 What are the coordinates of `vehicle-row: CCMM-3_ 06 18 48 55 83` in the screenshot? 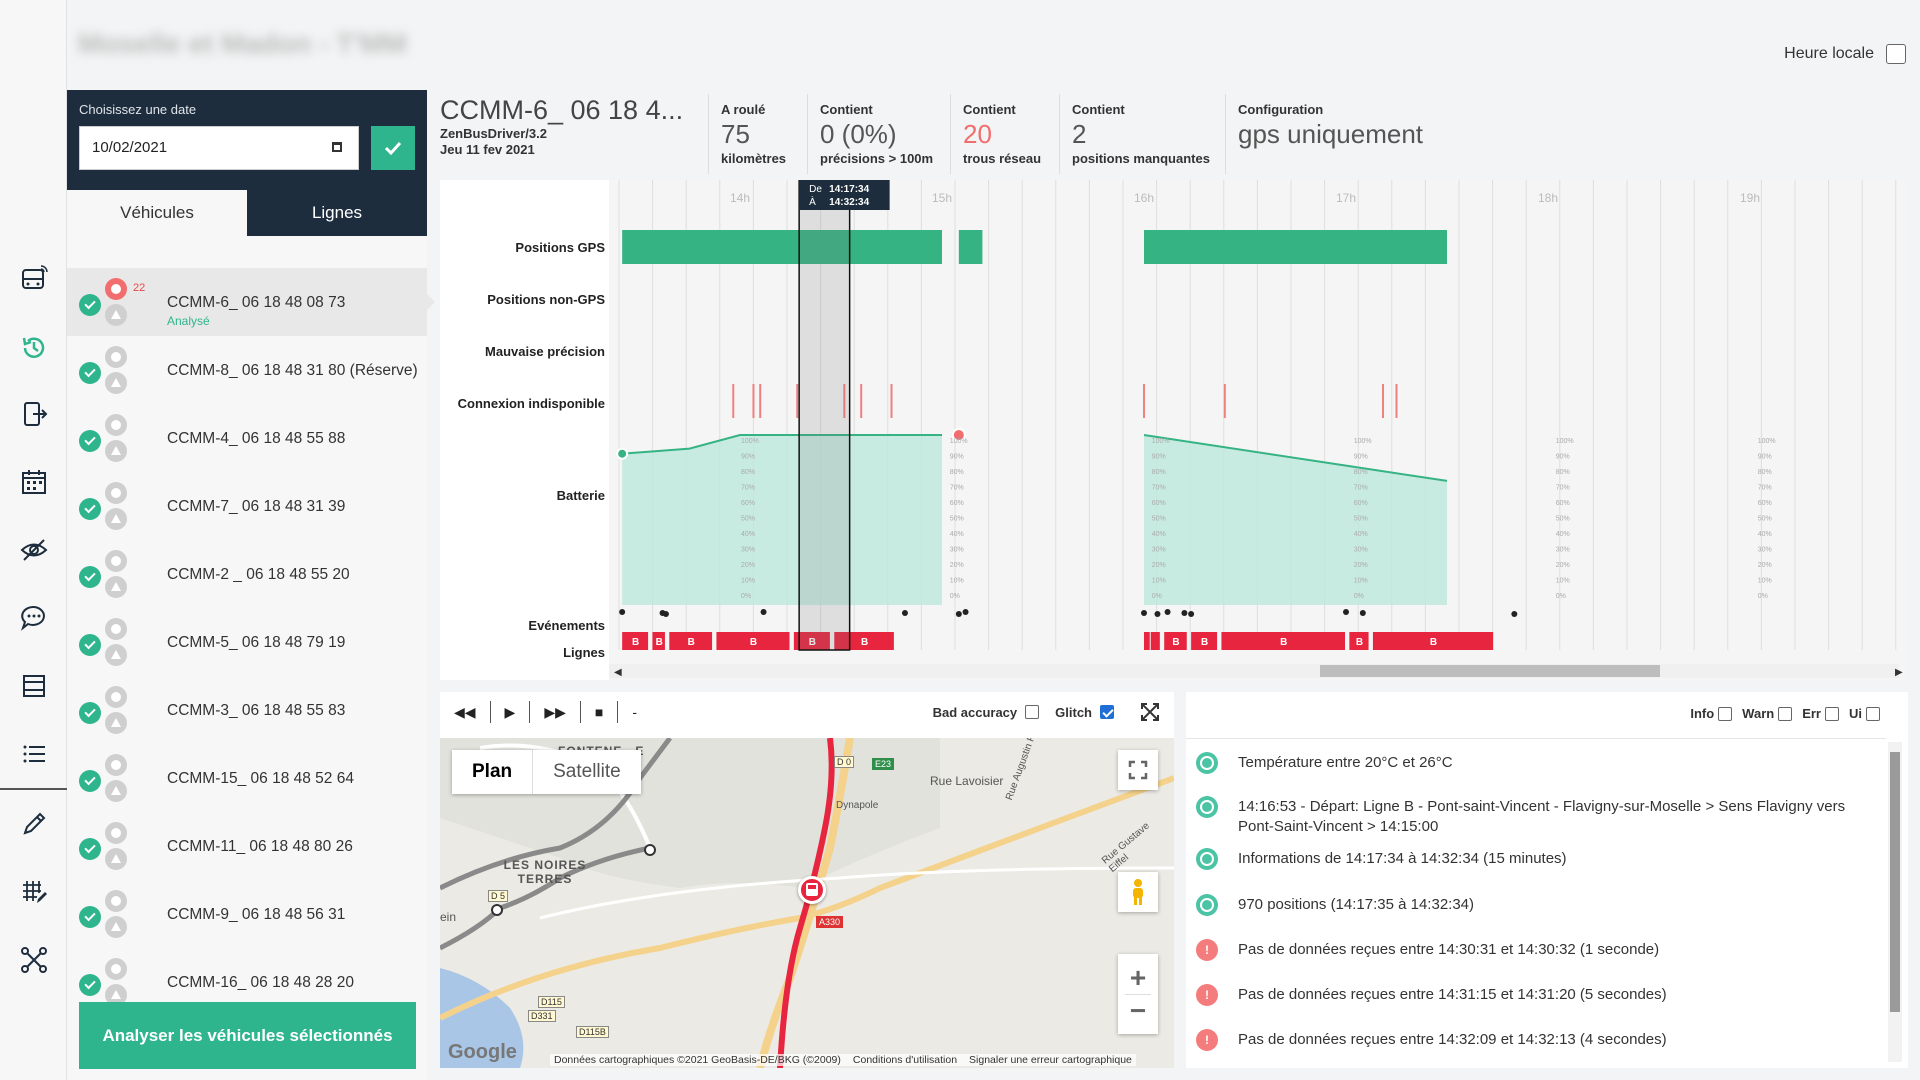 It's located at (247, 710).